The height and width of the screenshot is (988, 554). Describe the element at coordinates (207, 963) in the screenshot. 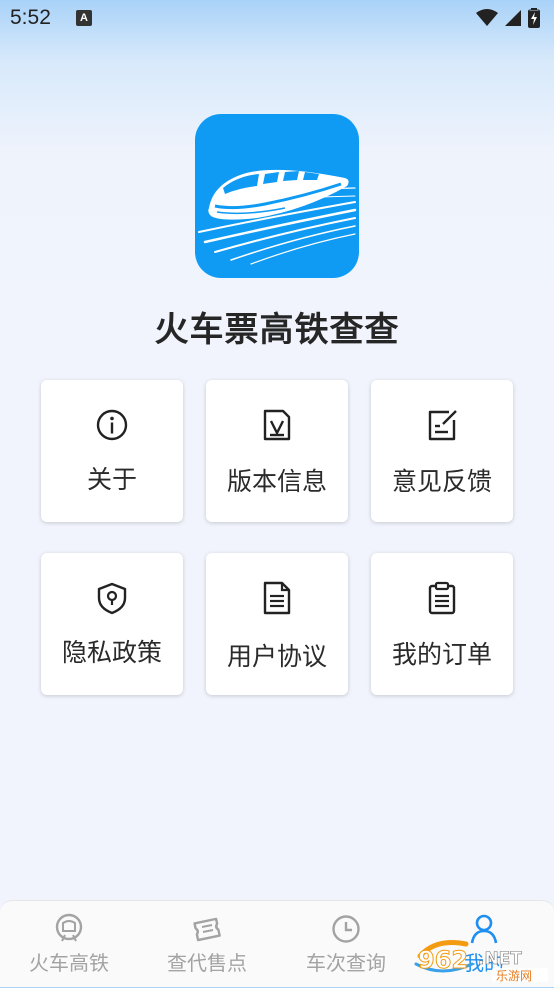

I see `nav-ticket-agents-label: 查代售点` at that location.